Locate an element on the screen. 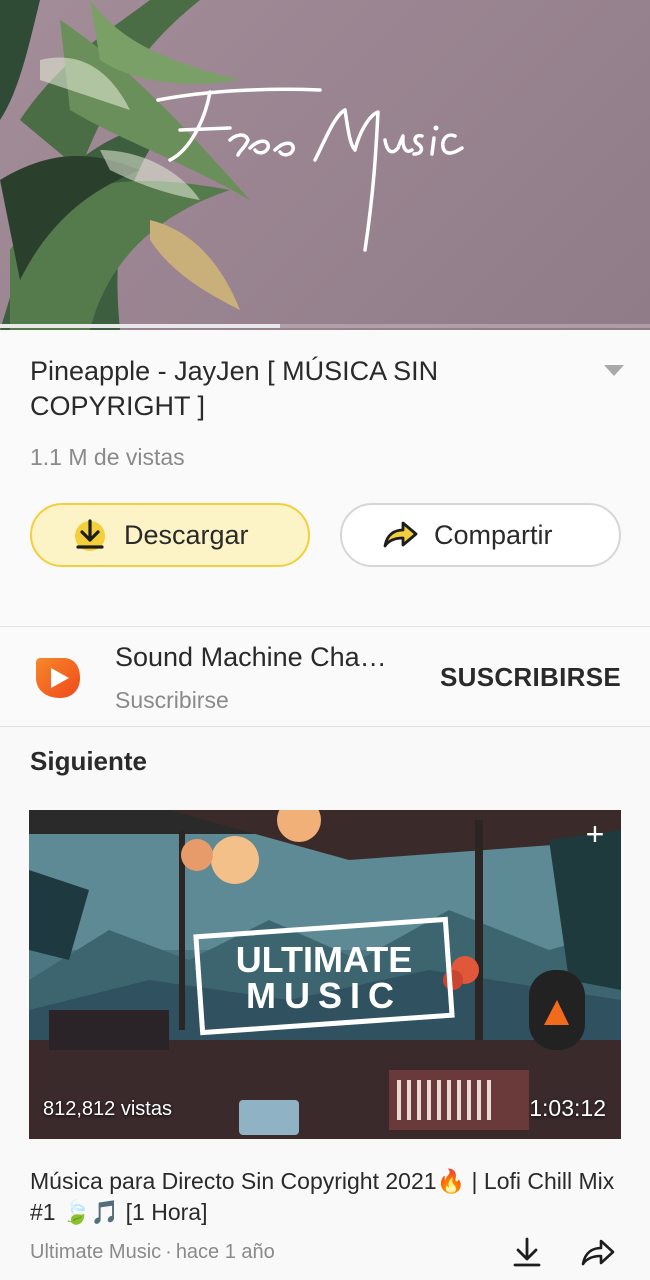 This screenshot has width=650, height=1280. download-button: Descargar is located at coordinates (170, 535).